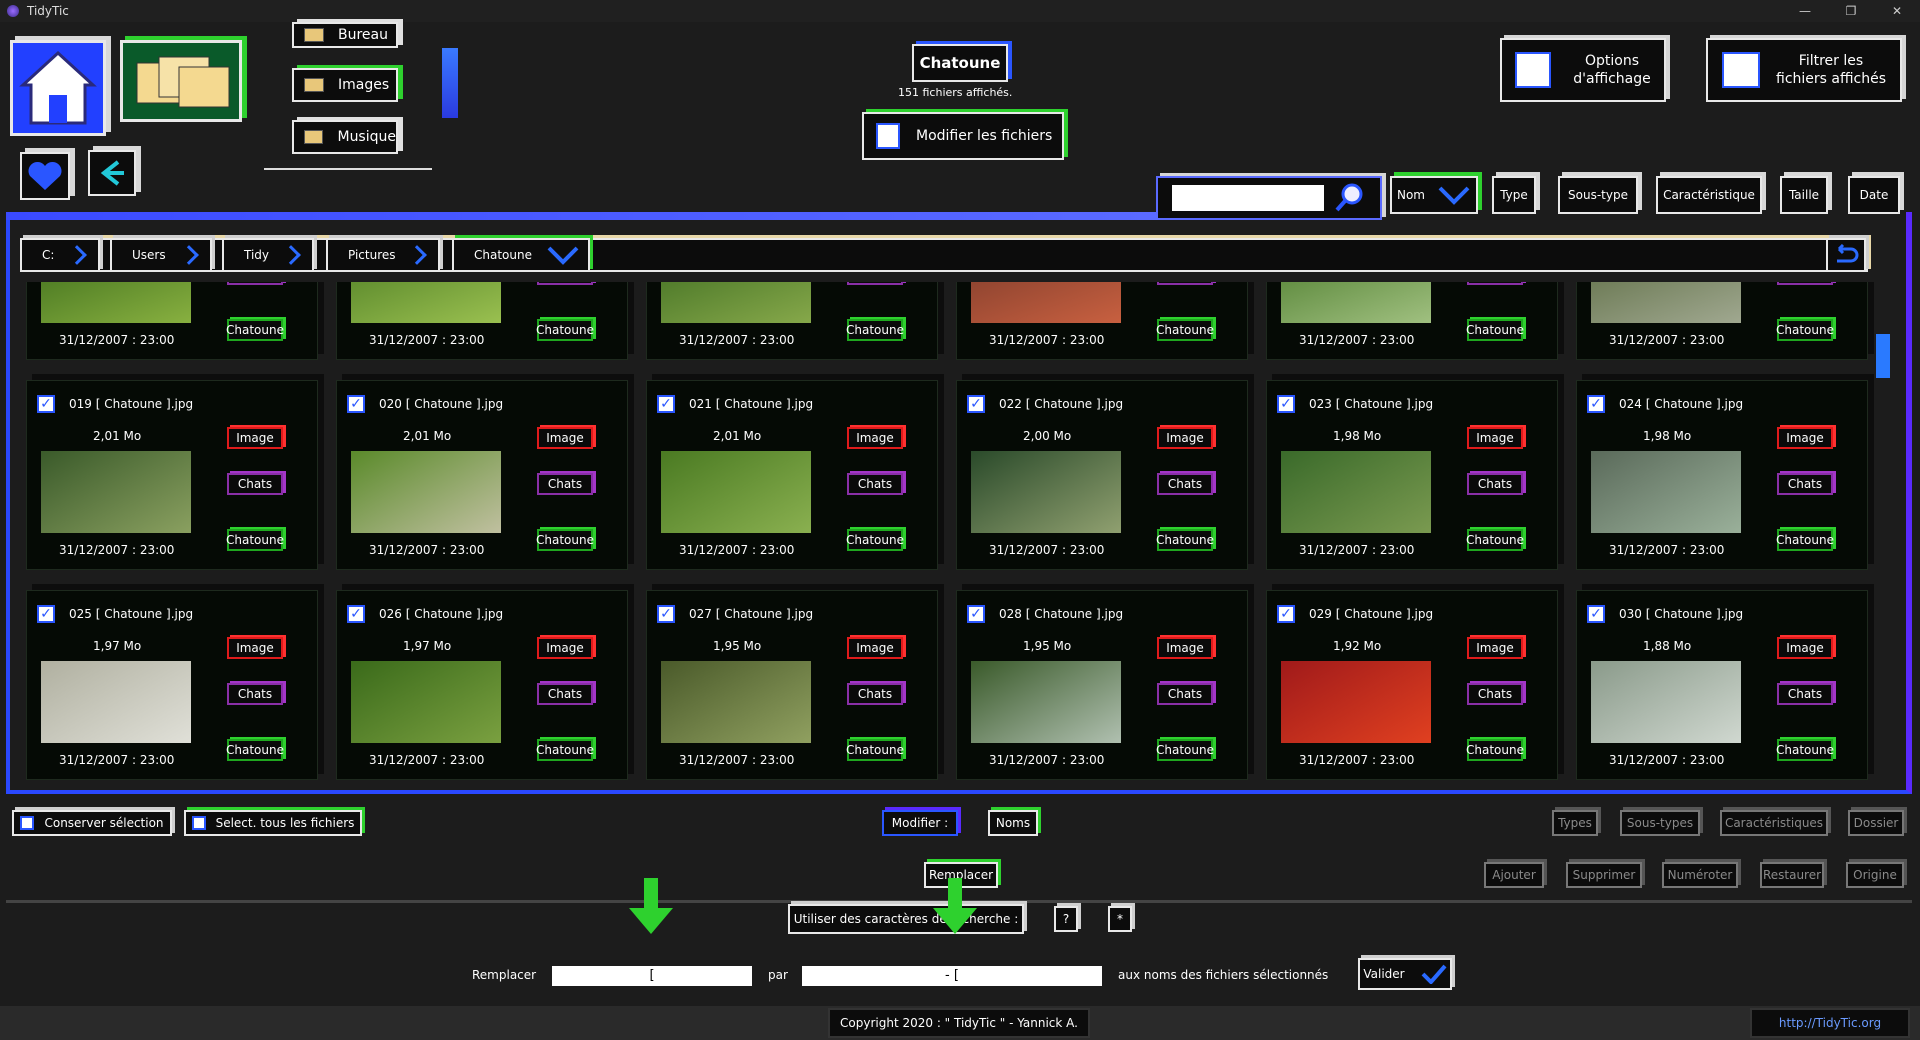  I want to click on breadcrumb-chatoune: Chatoune, so click(521, 255).